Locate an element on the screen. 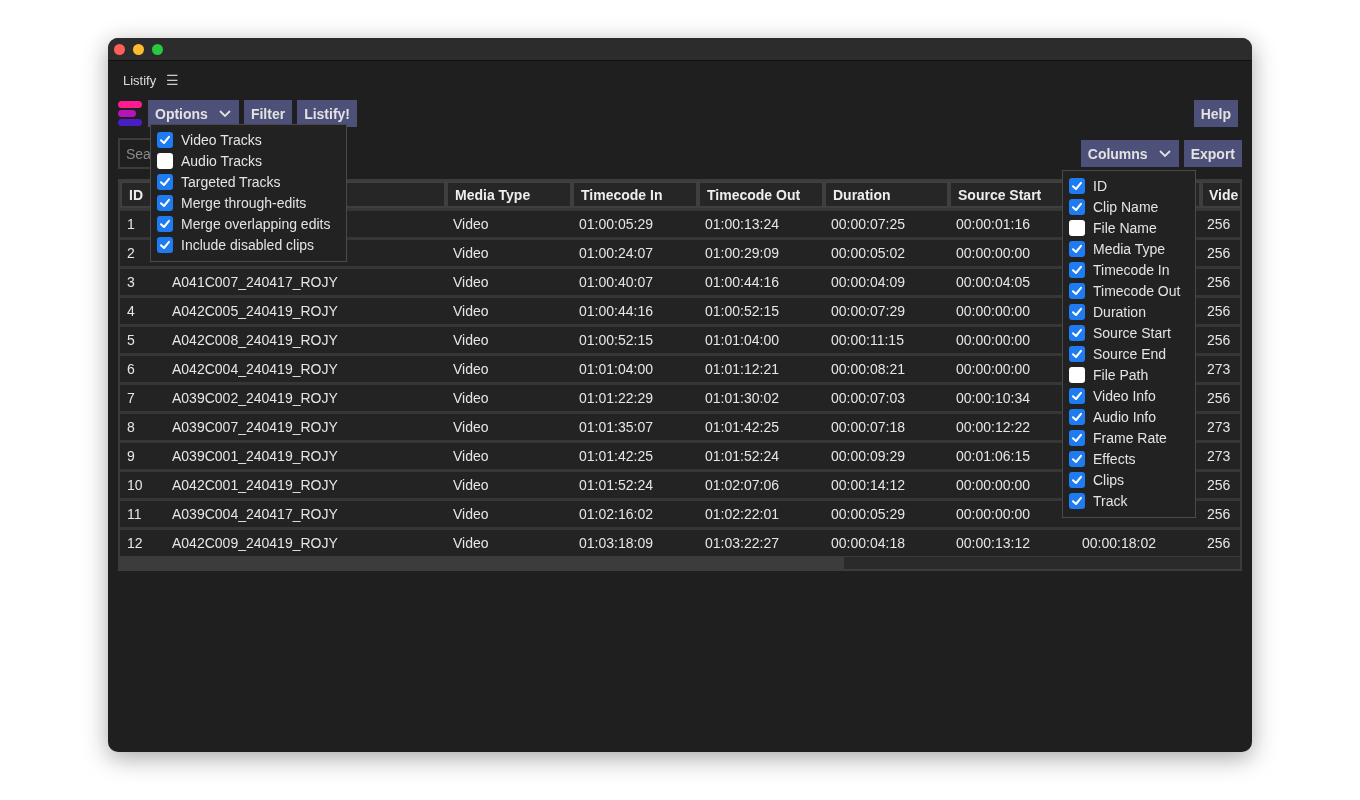 Image resolution: width=1360 pixels, height=800 pixels. menu-item-label: File Path is located at coordinates (1121, 374).